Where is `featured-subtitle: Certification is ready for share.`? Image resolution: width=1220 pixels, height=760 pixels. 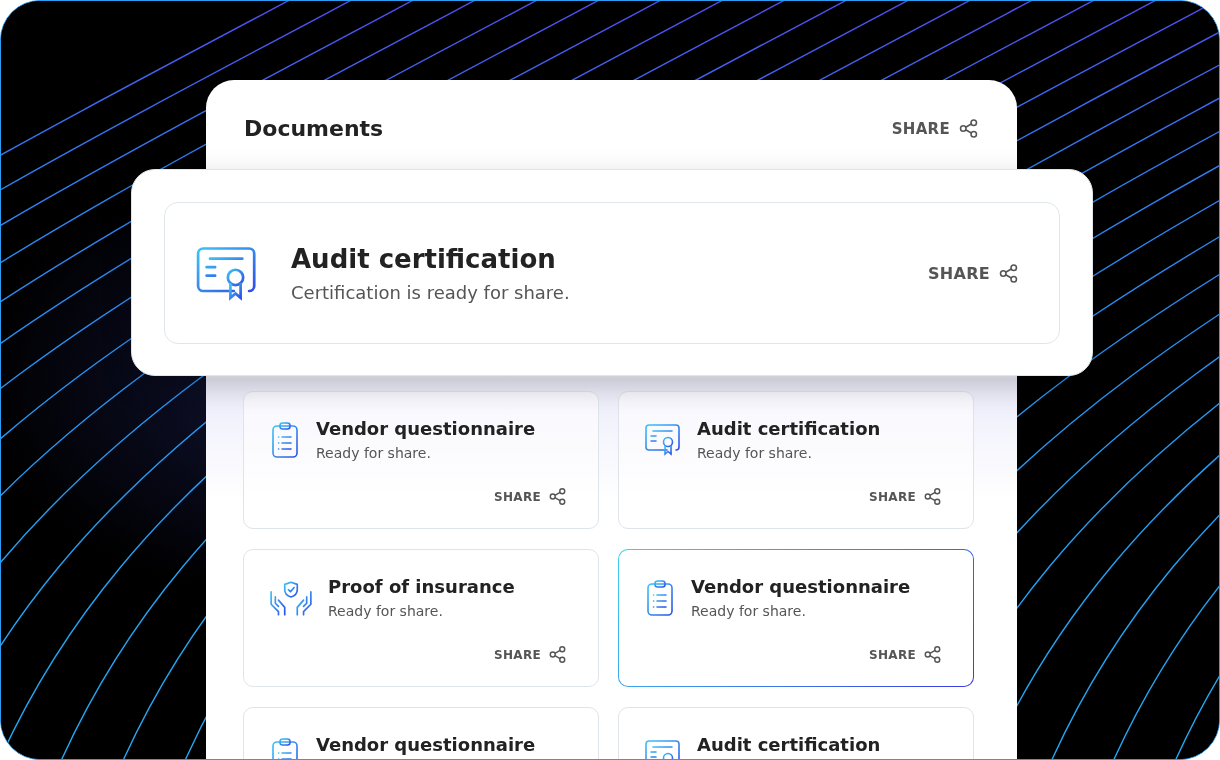 featured-subtitle: Certification is ready for share. is located at coordinates (431, 292).